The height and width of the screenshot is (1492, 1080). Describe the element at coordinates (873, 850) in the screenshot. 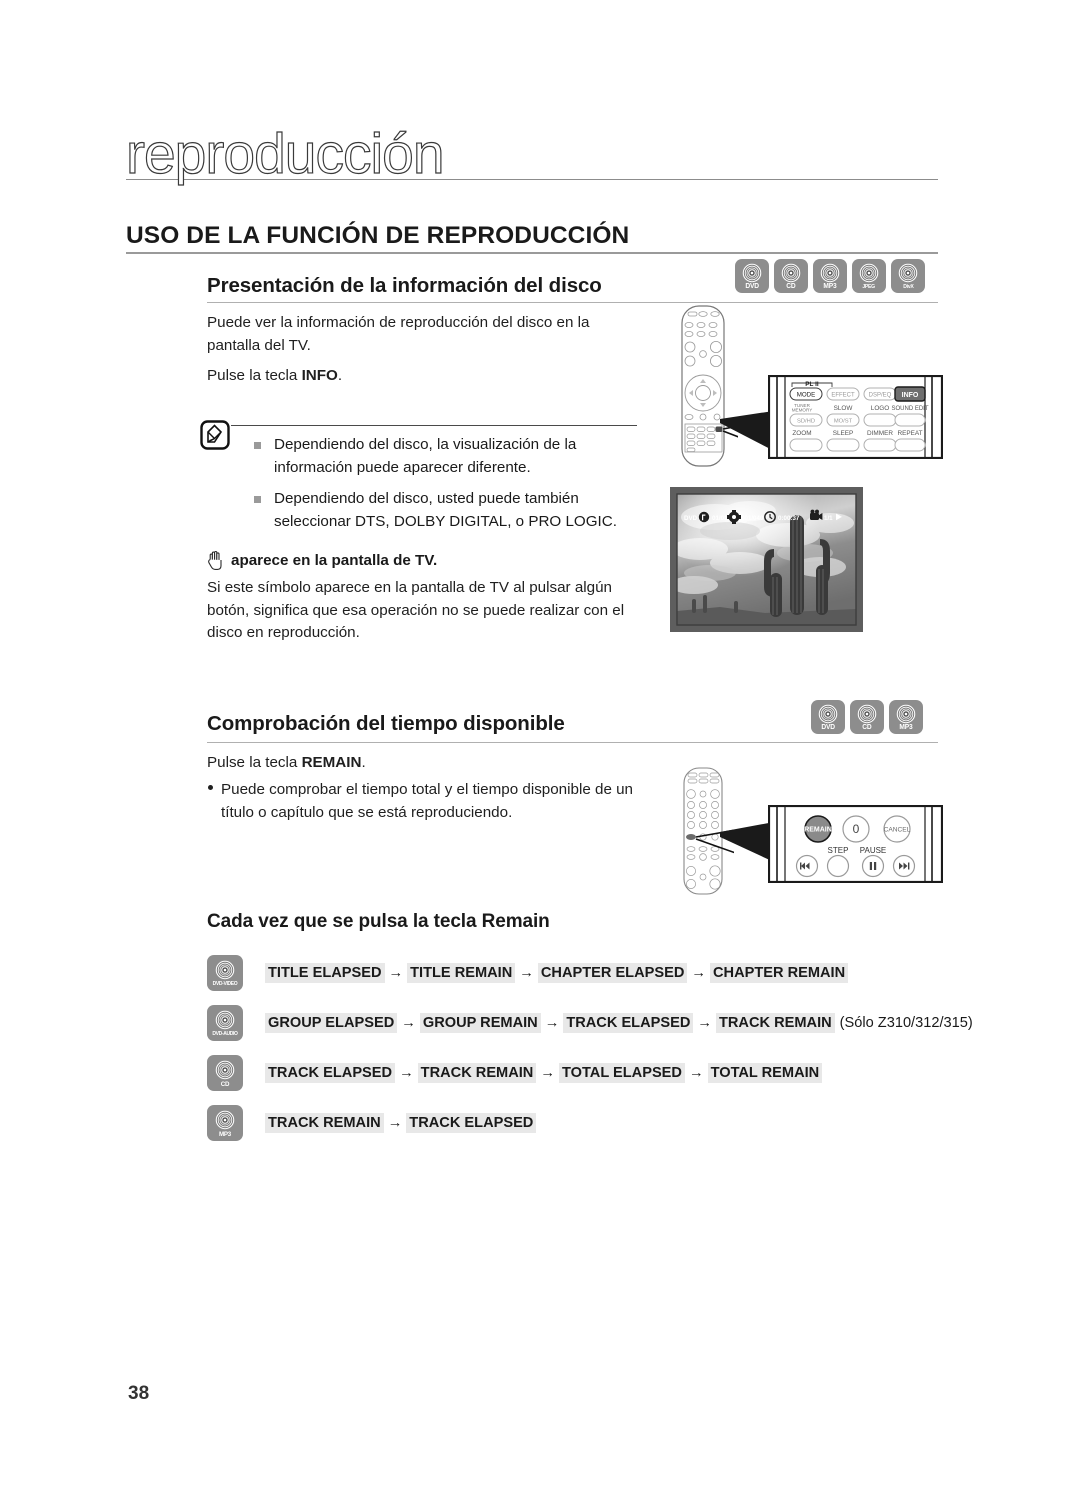

I see `svg-text: PAUSE` at that location.